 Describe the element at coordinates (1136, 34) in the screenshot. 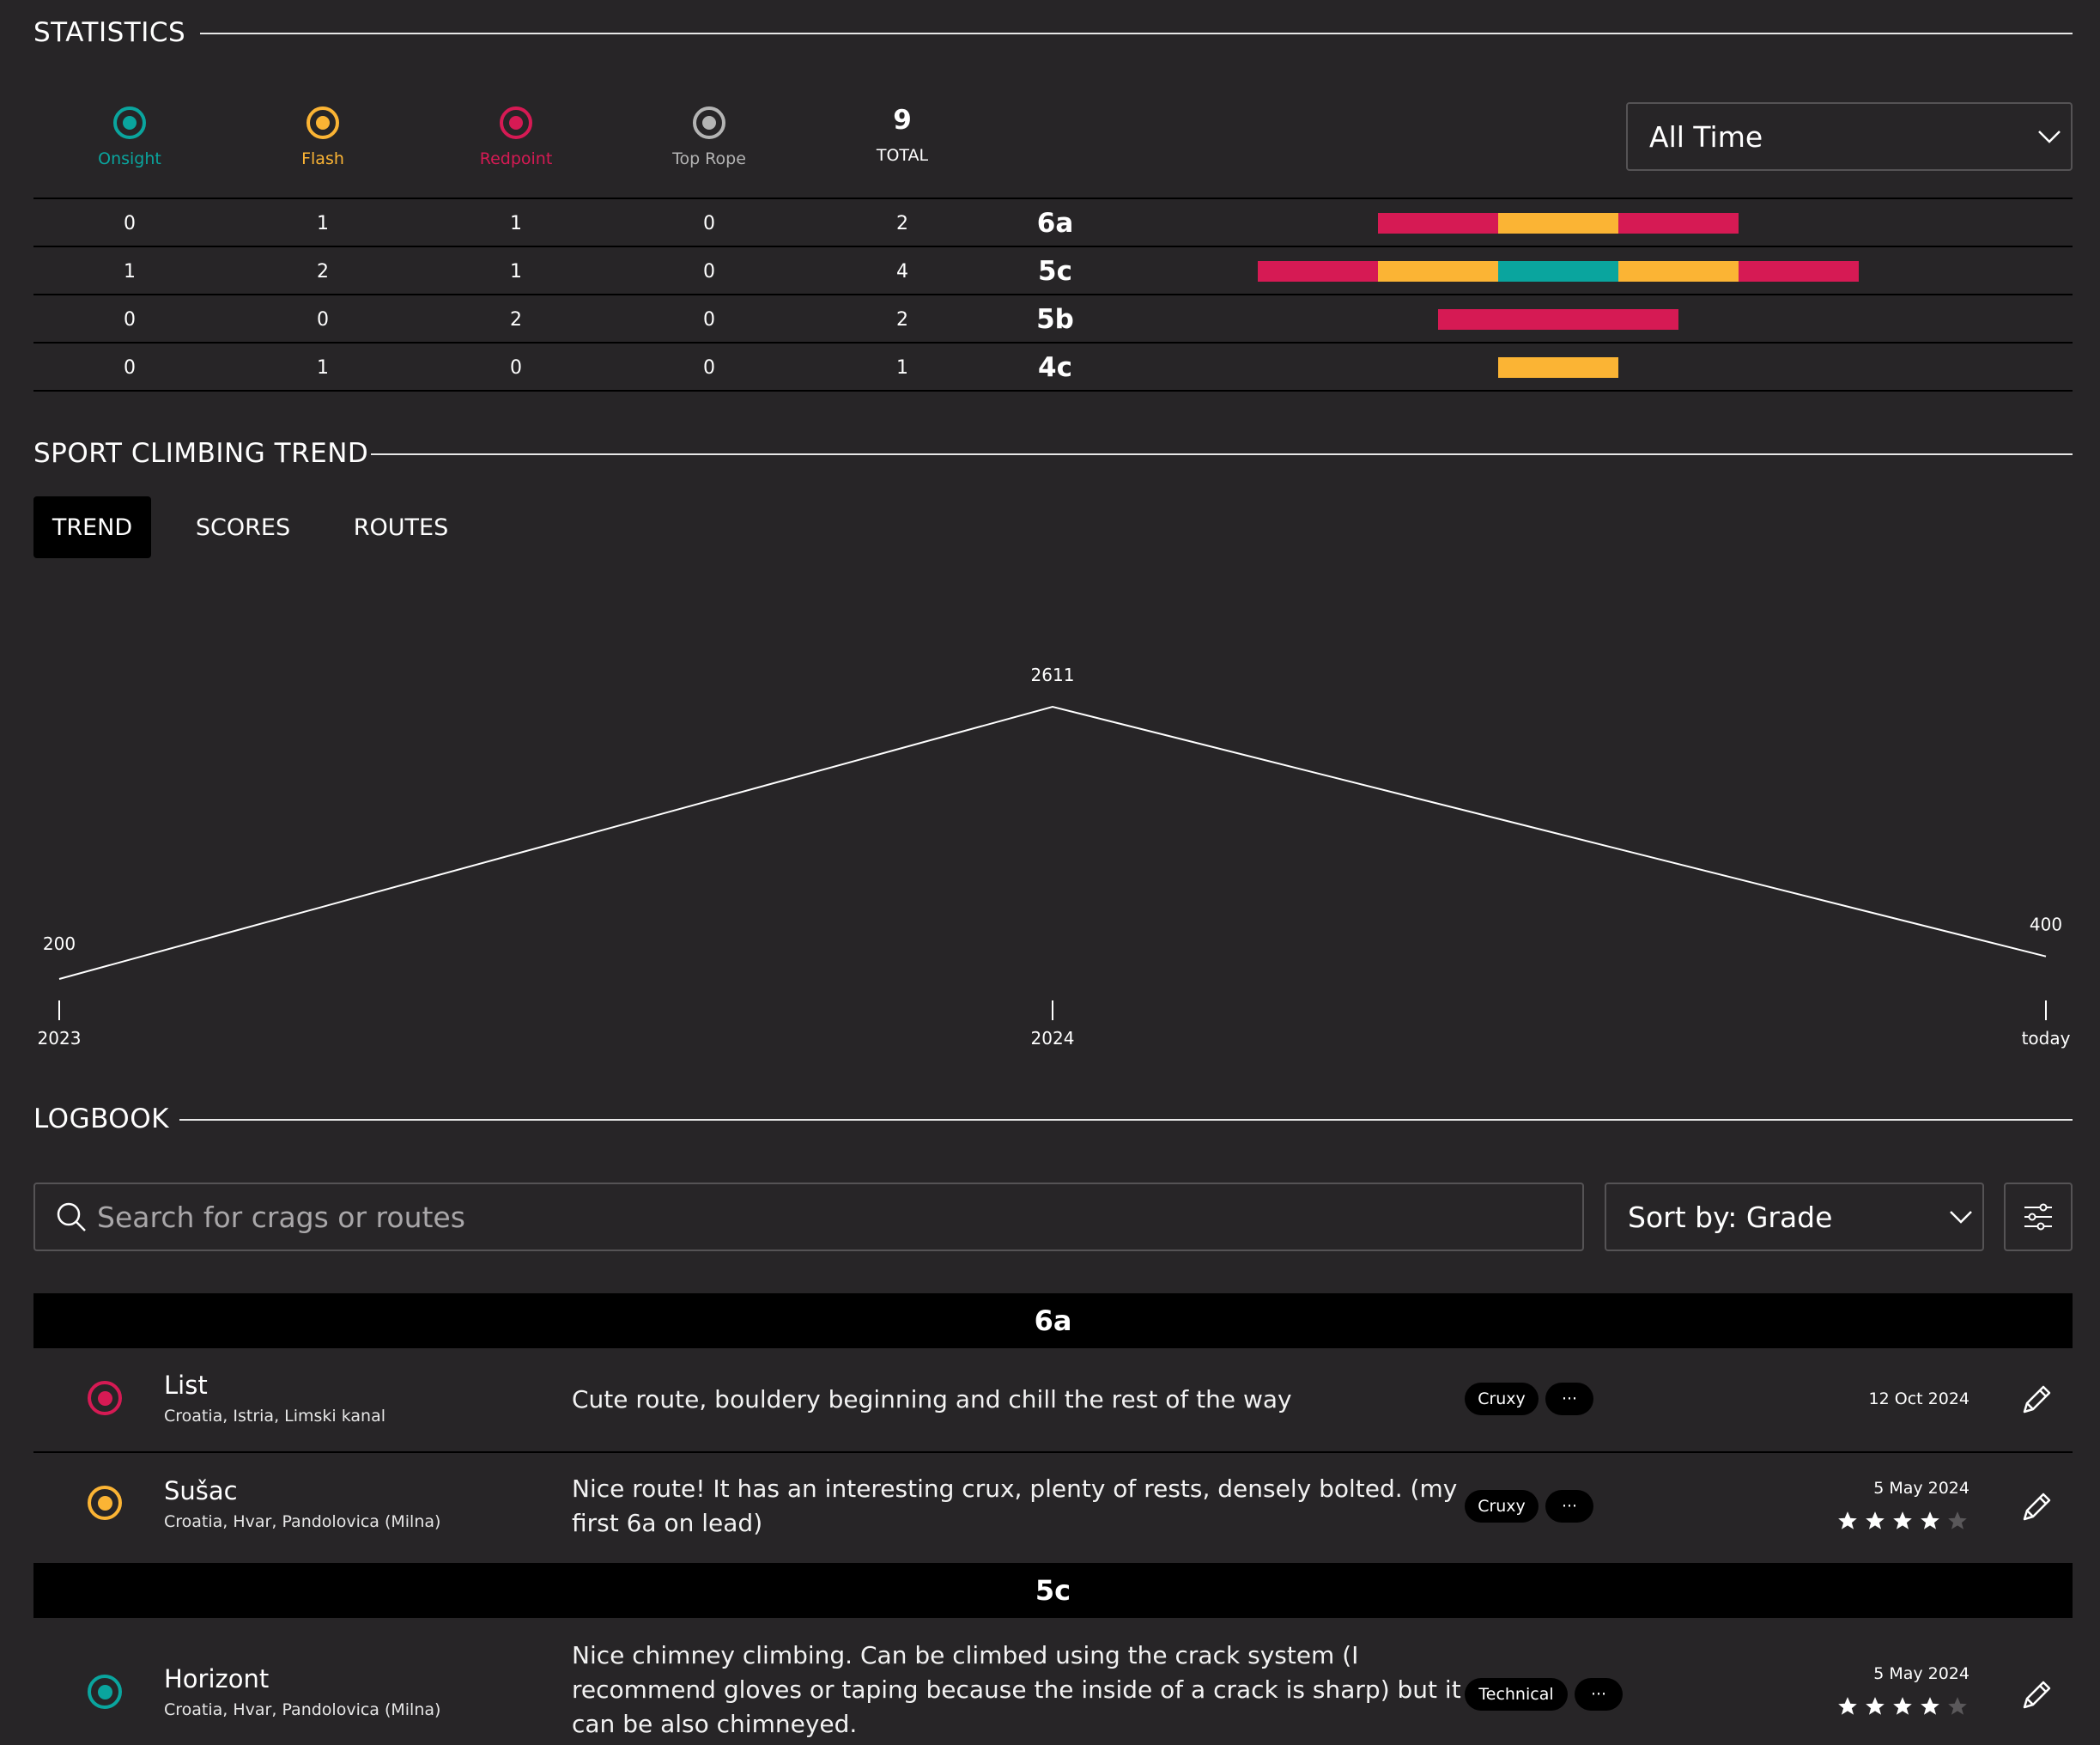

I see `statistics-rule` at that location.